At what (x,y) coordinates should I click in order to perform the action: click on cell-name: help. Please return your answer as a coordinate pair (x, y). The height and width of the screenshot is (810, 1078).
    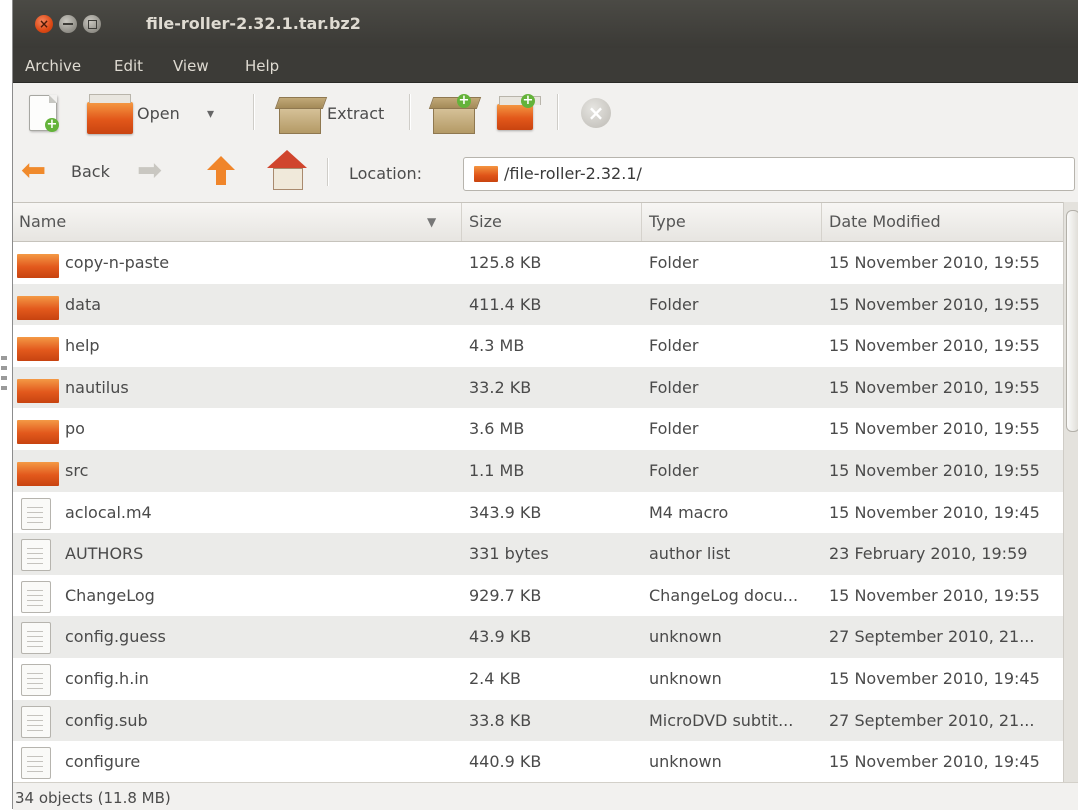
    Looking at the image, I should click on (82, 346).